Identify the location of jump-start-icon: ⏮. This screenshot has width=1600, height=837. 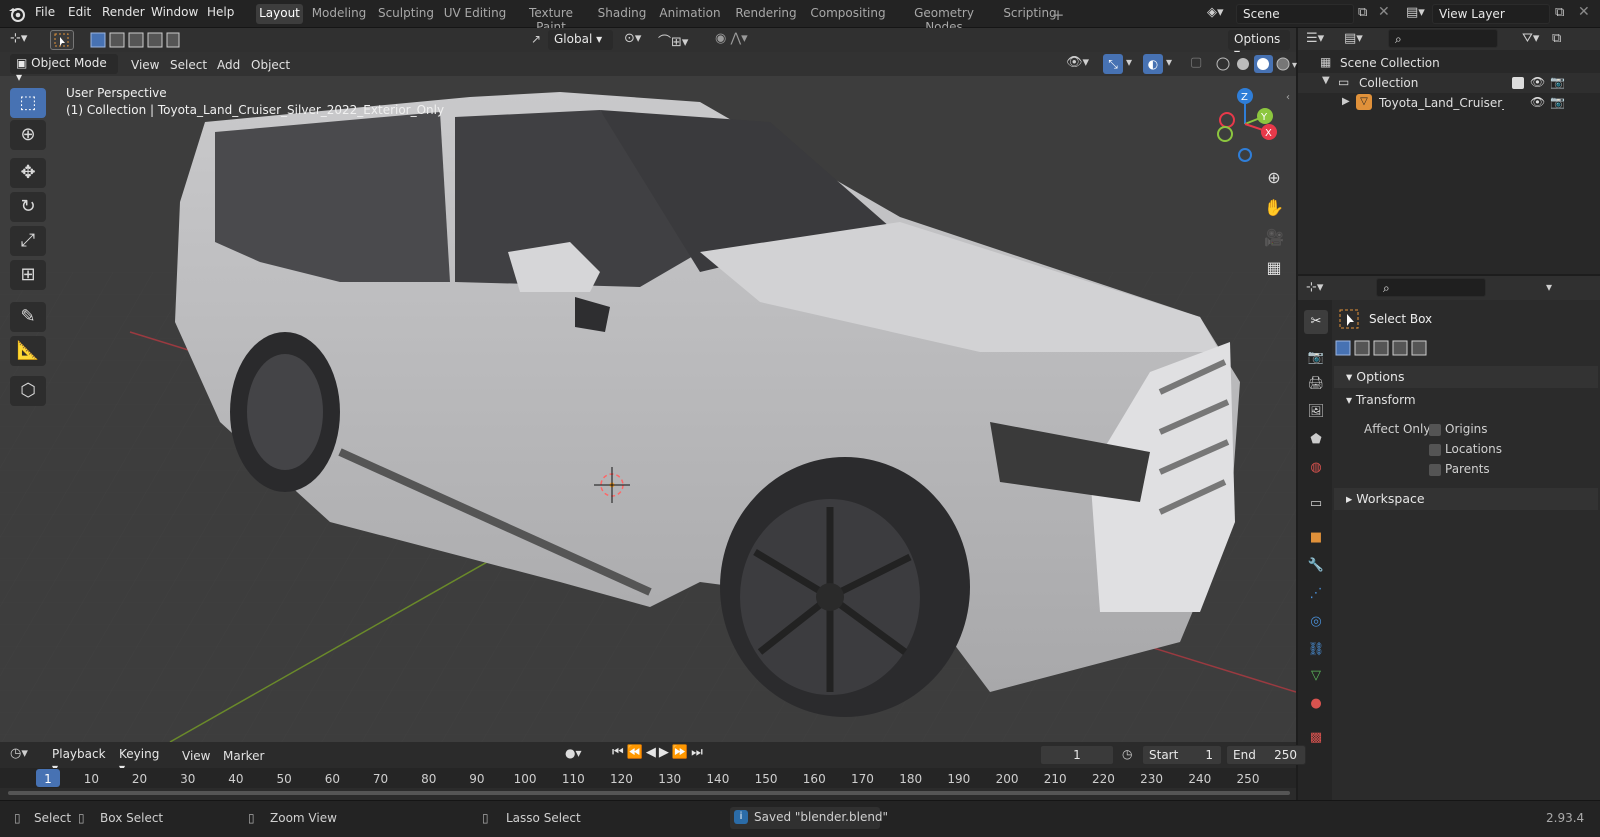
(619, 752).